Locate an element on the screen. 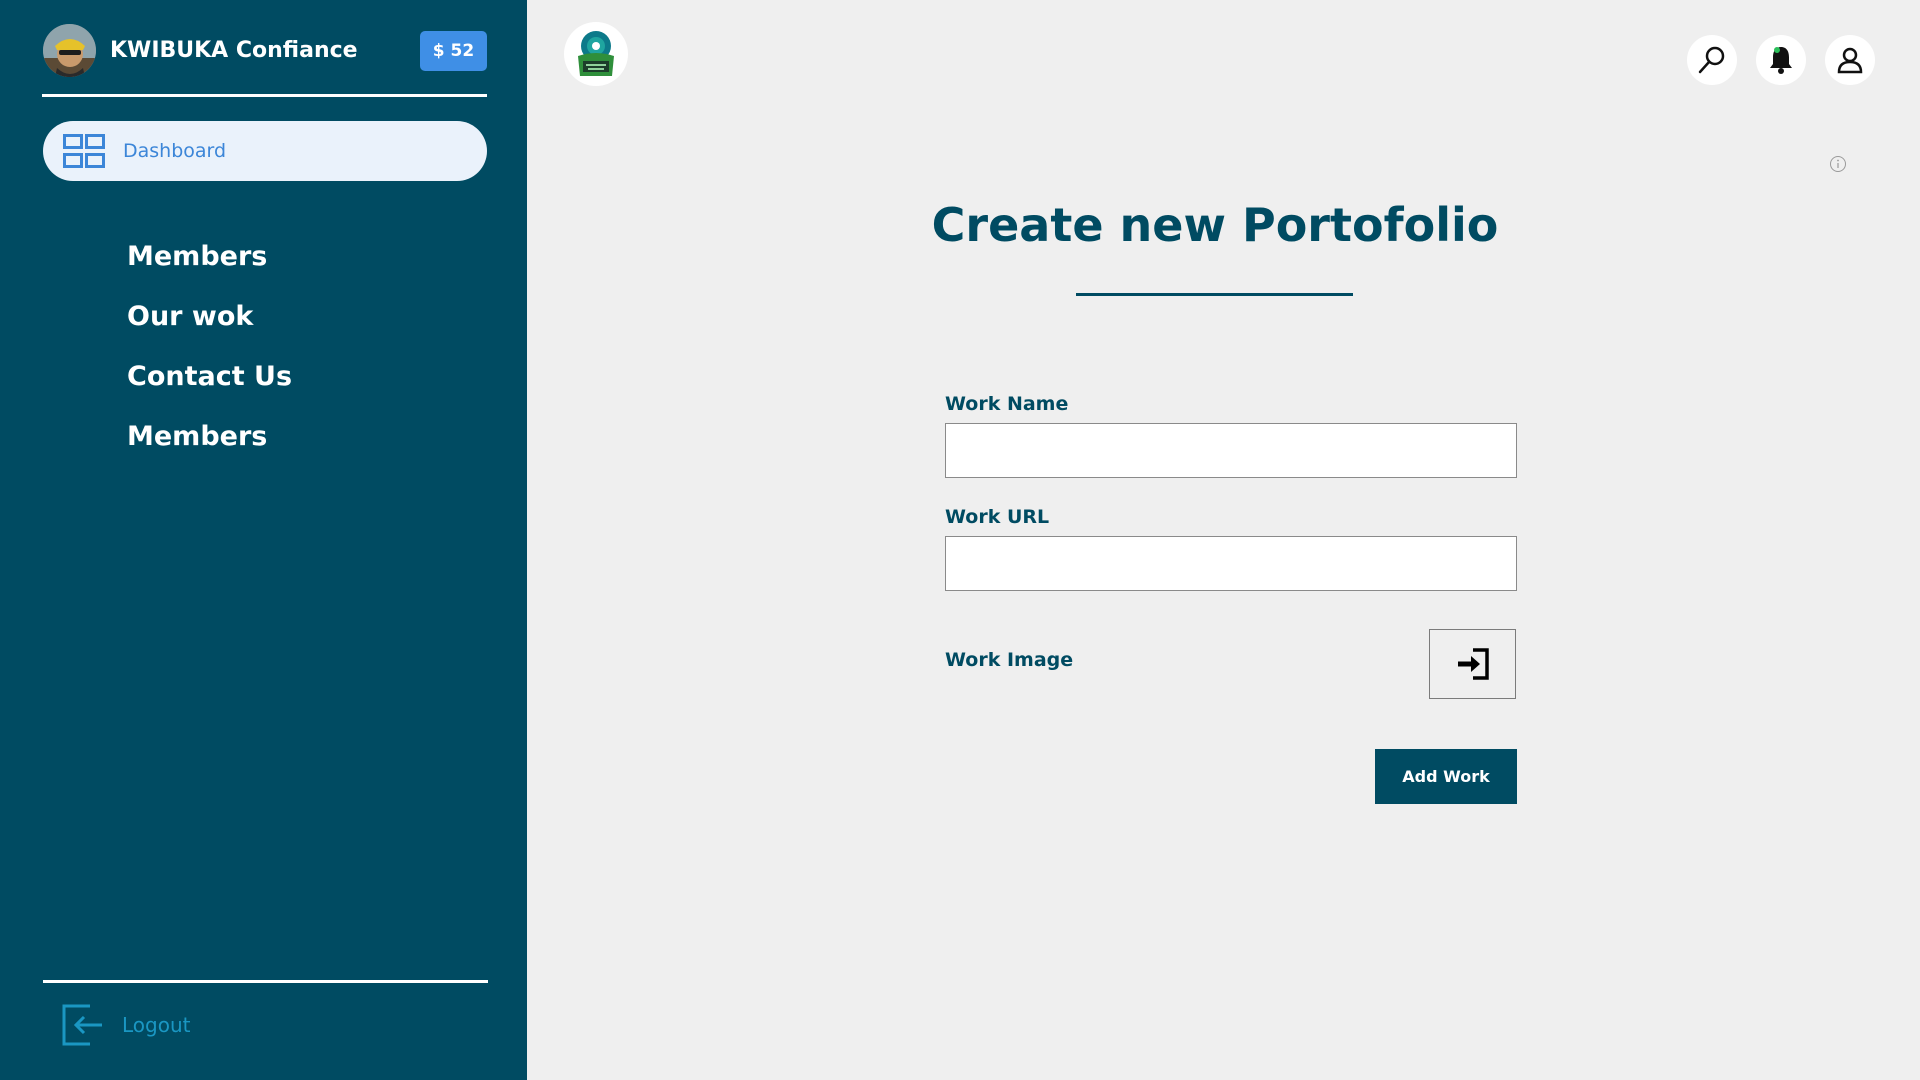  avatar is located at coordinates (69, 50).